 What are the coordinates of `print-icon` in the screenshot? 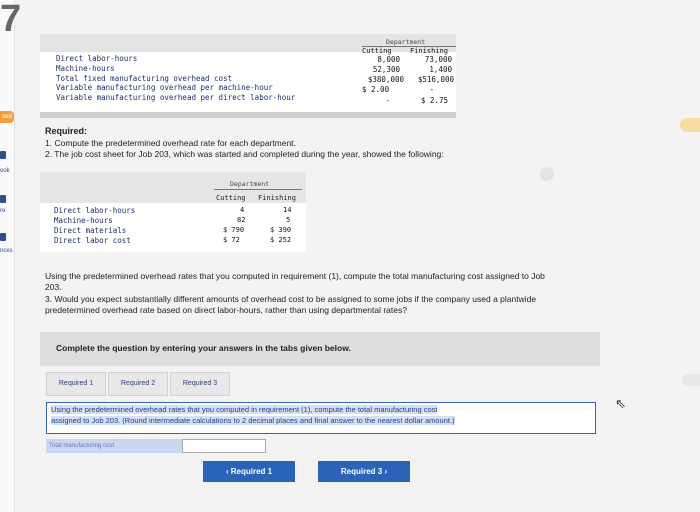 It's located at (3, 199).